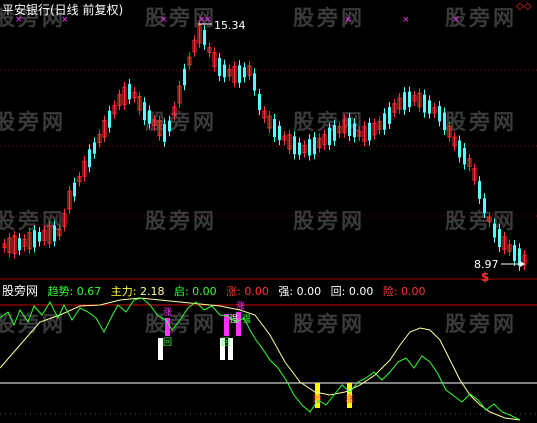  Describe the element at coordinates (317, 399) in the screenshot. I see `signal-label-xian: 险` at that location.